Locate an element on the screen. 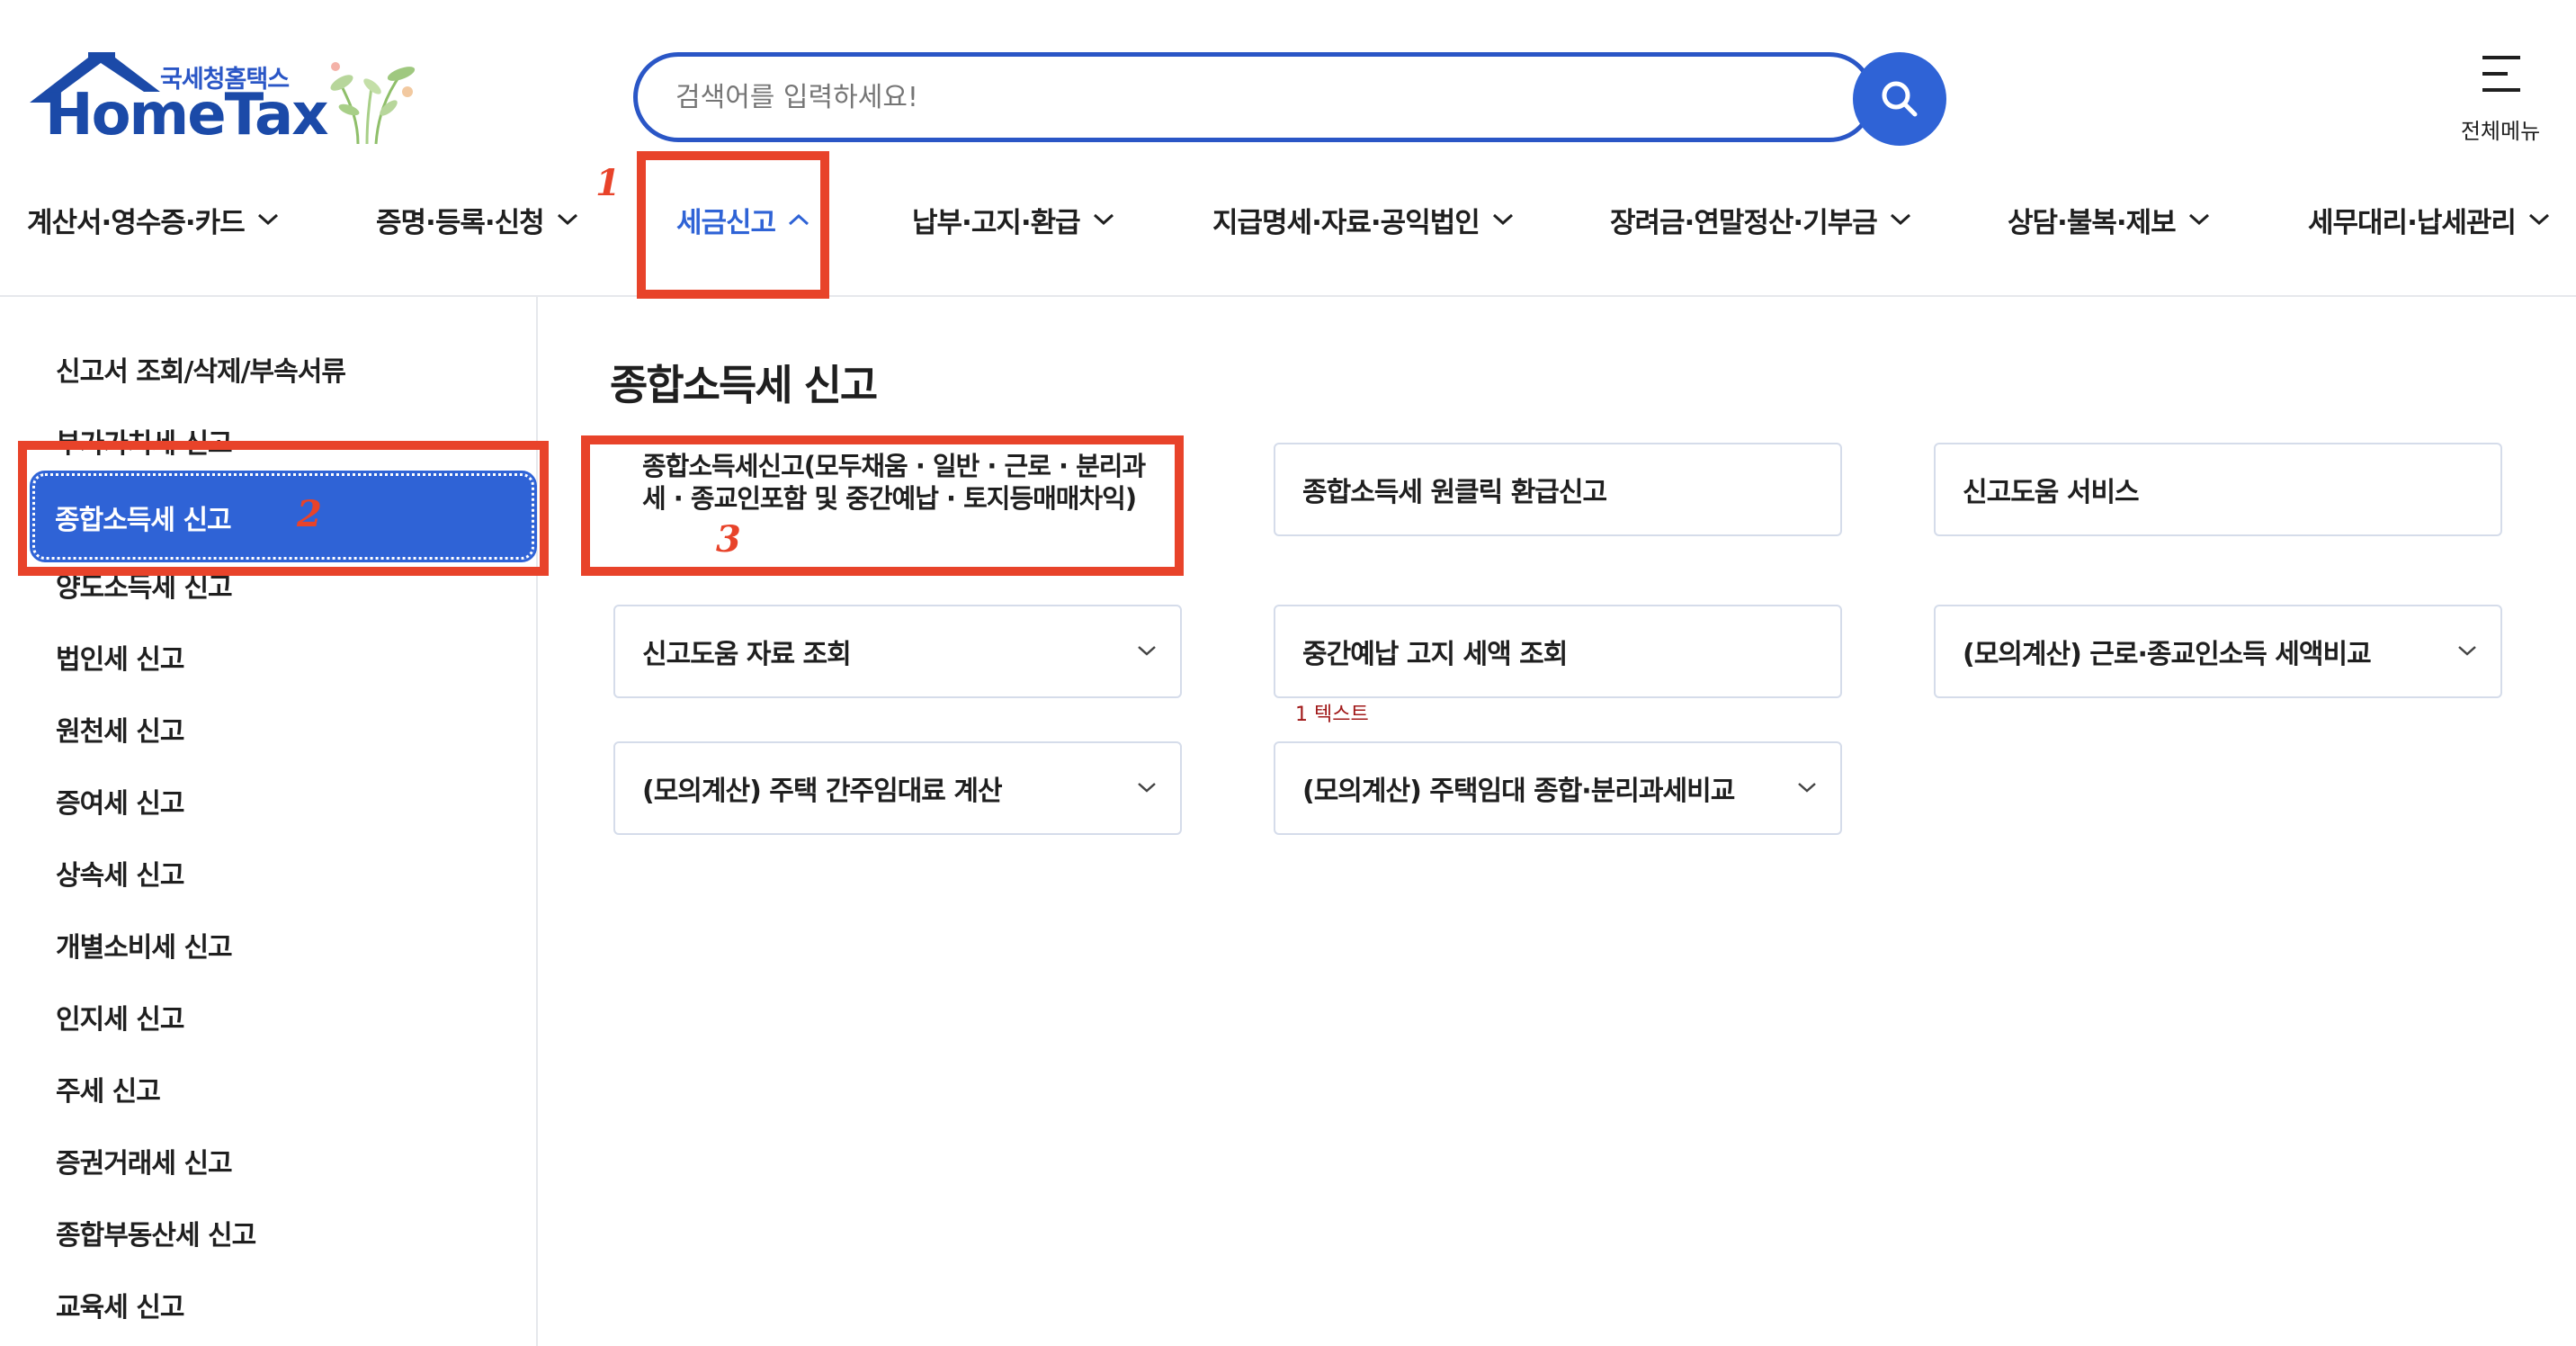 This screenshot has height=1346, width=2576. card-mock-religious-income: (모의계산) 근로·종교인소득 세액비교 is located at coordinates (2218, 651).